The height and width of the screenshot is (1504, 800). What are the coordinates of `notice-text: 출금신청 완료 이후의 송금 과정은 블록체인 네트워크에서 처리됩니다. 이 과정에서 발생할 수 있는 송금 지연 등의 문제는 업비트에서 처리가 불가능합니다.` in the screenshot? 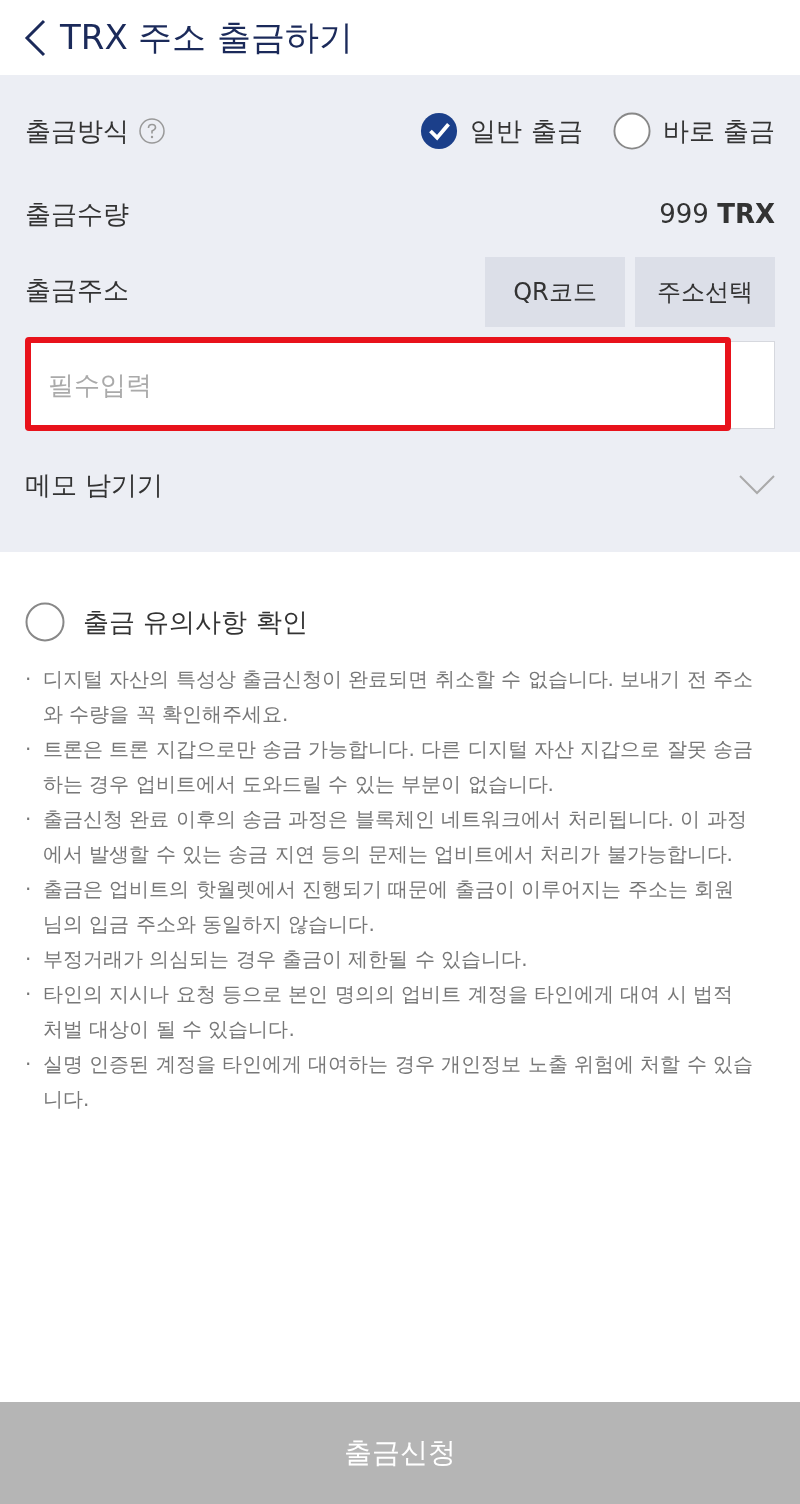 It's located at (395, 837).